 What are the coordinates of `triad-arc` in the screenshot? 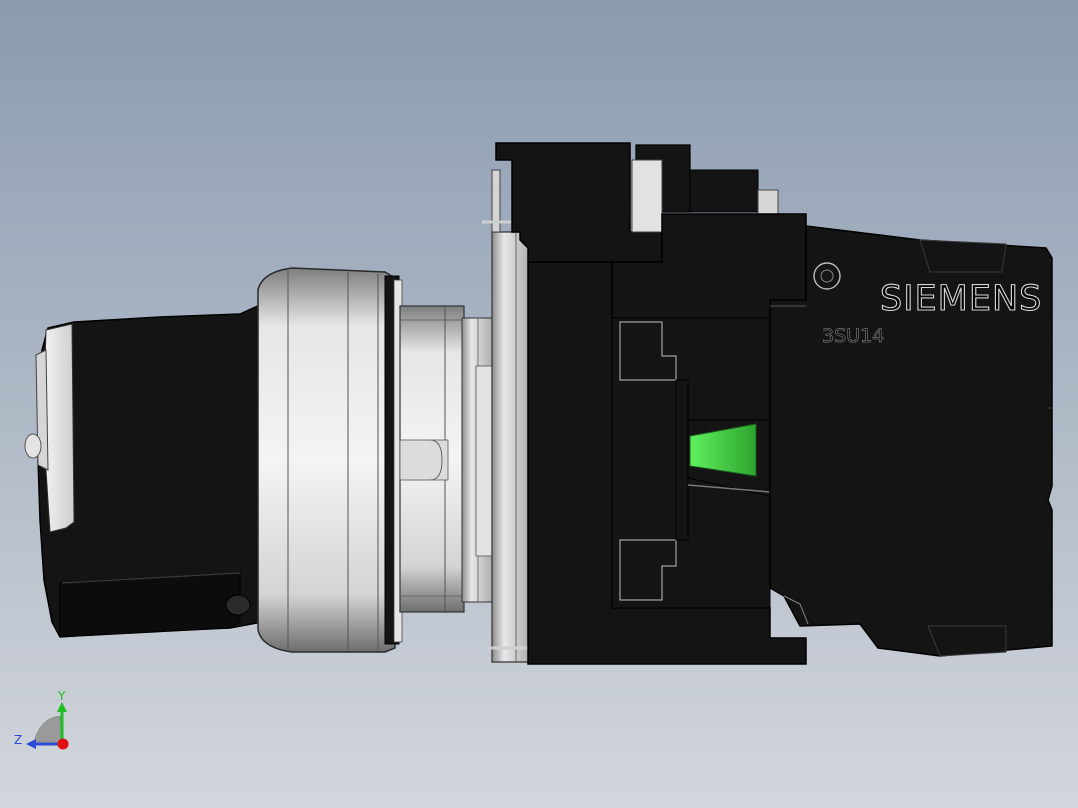 It's located at (48, 729).